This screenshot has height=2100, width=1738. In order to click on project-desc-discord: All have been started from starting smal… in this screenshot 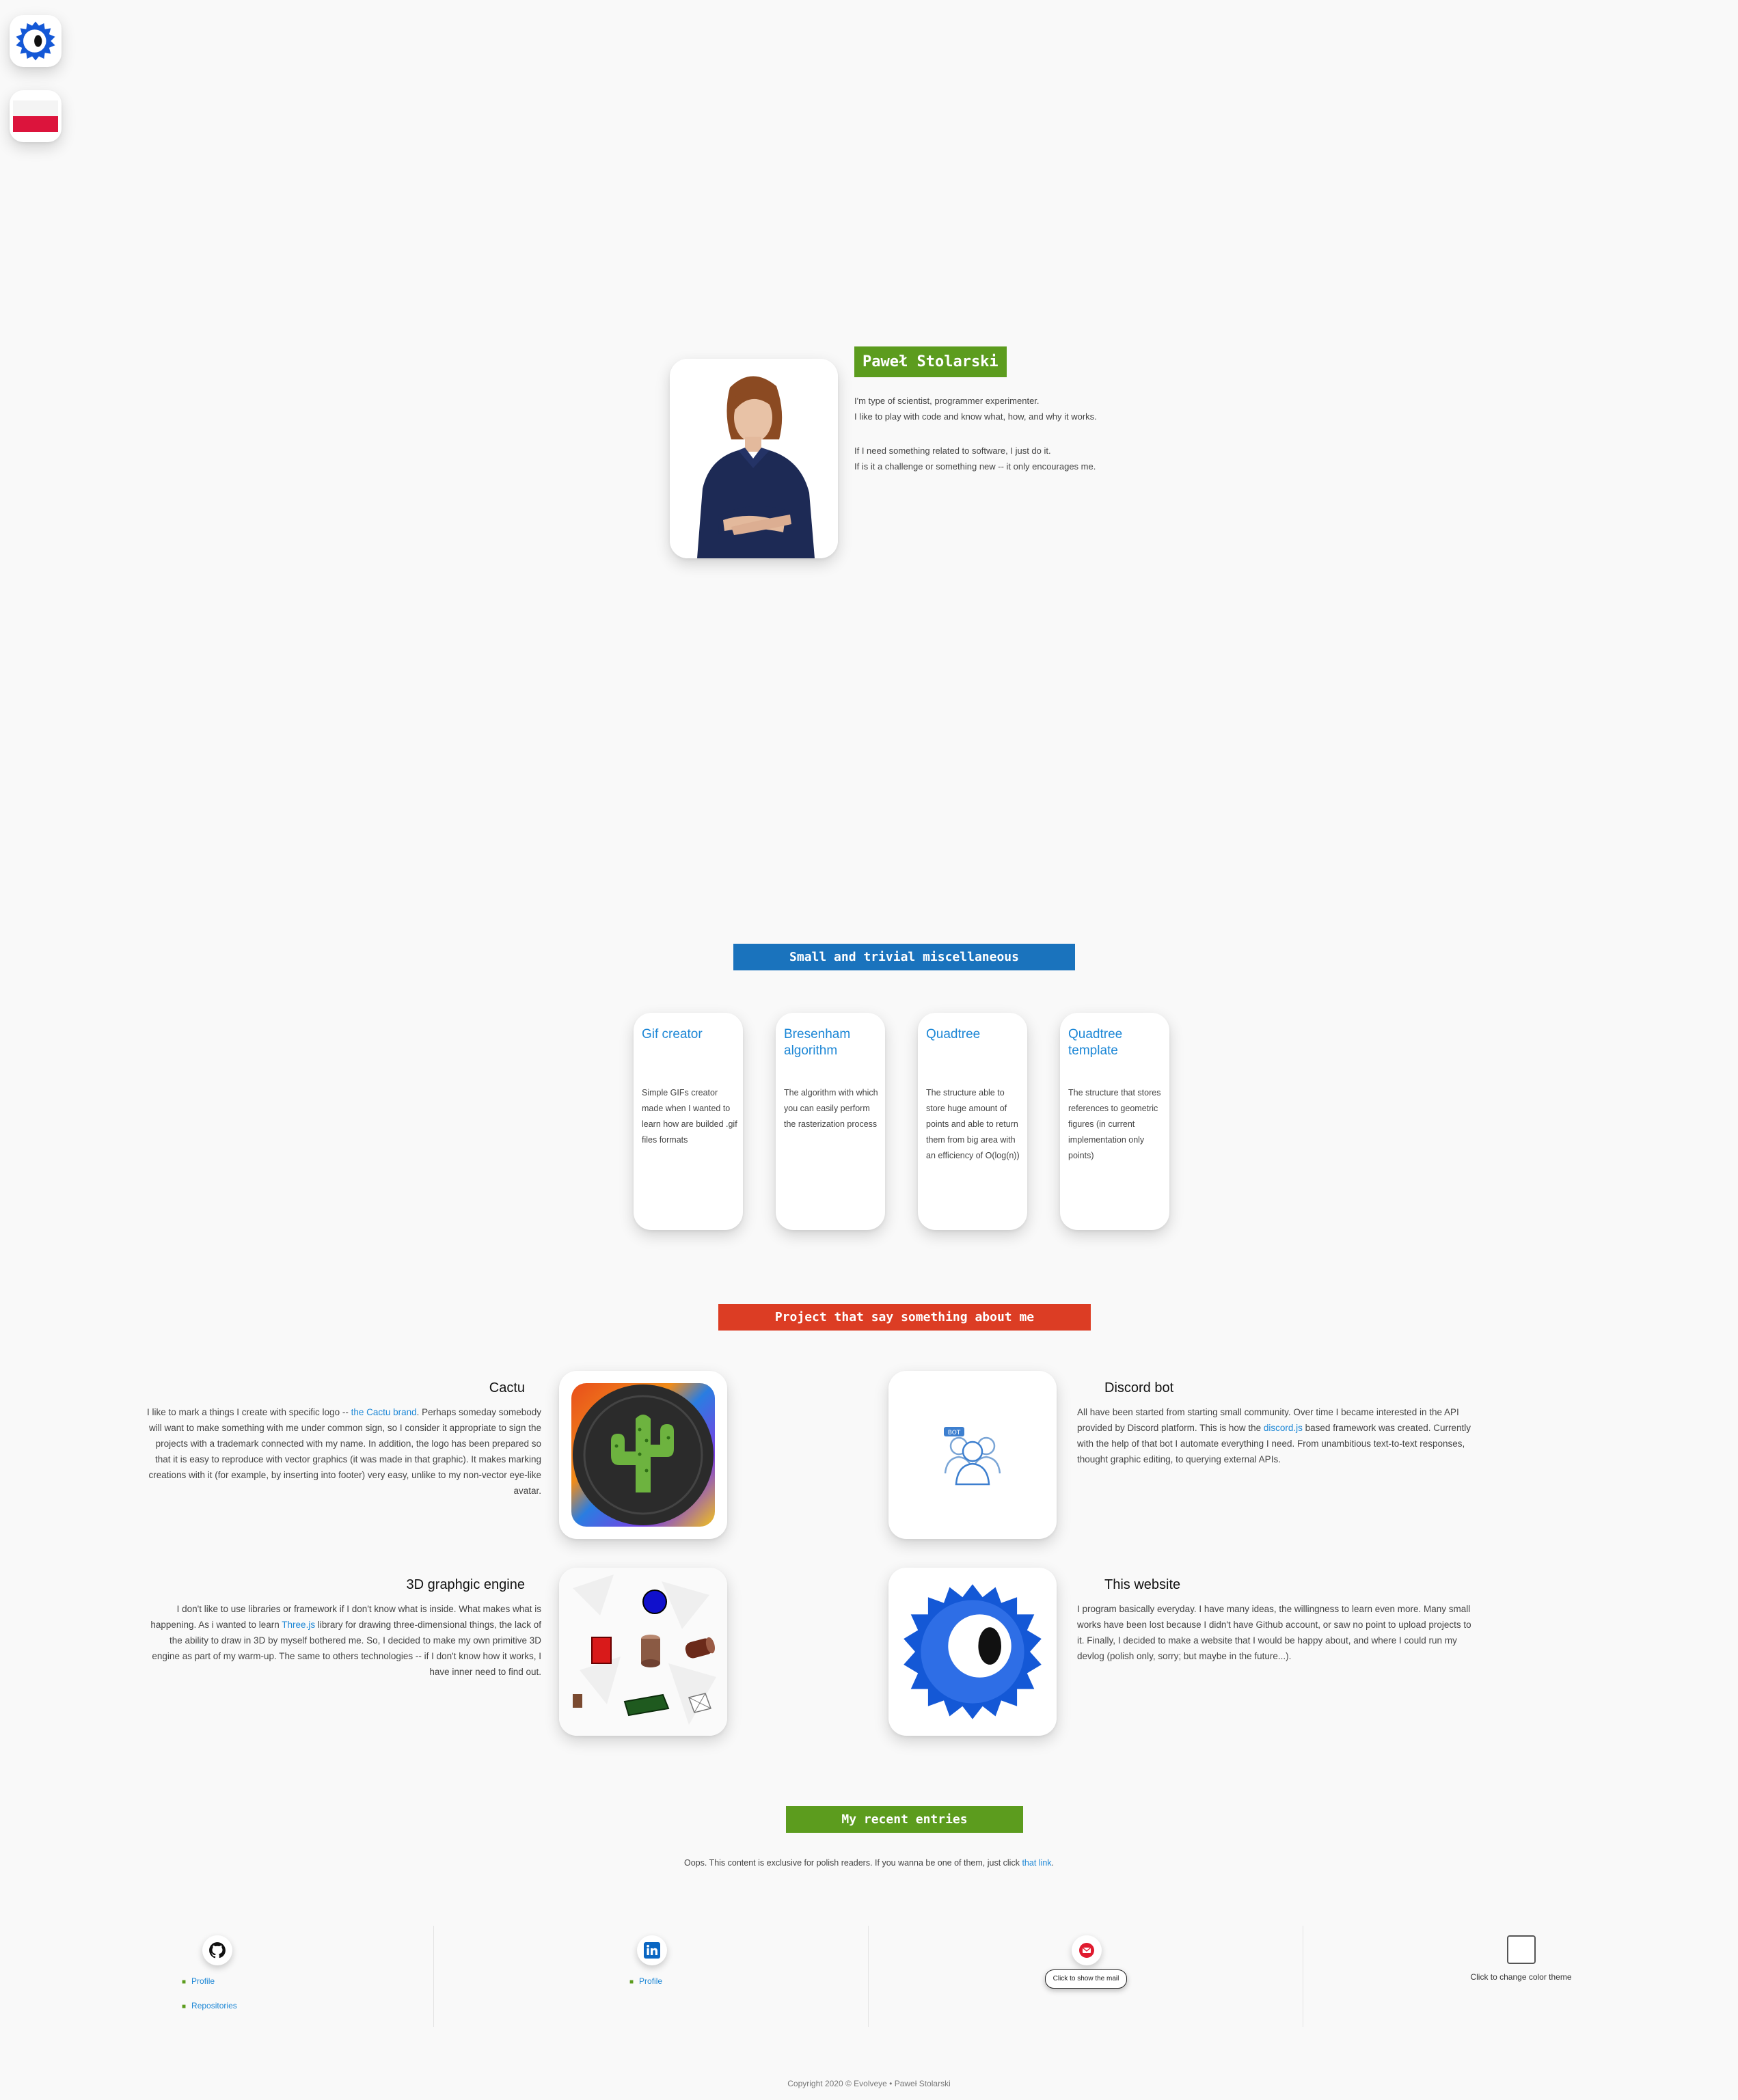, I will do `click(1274, 1436)`.